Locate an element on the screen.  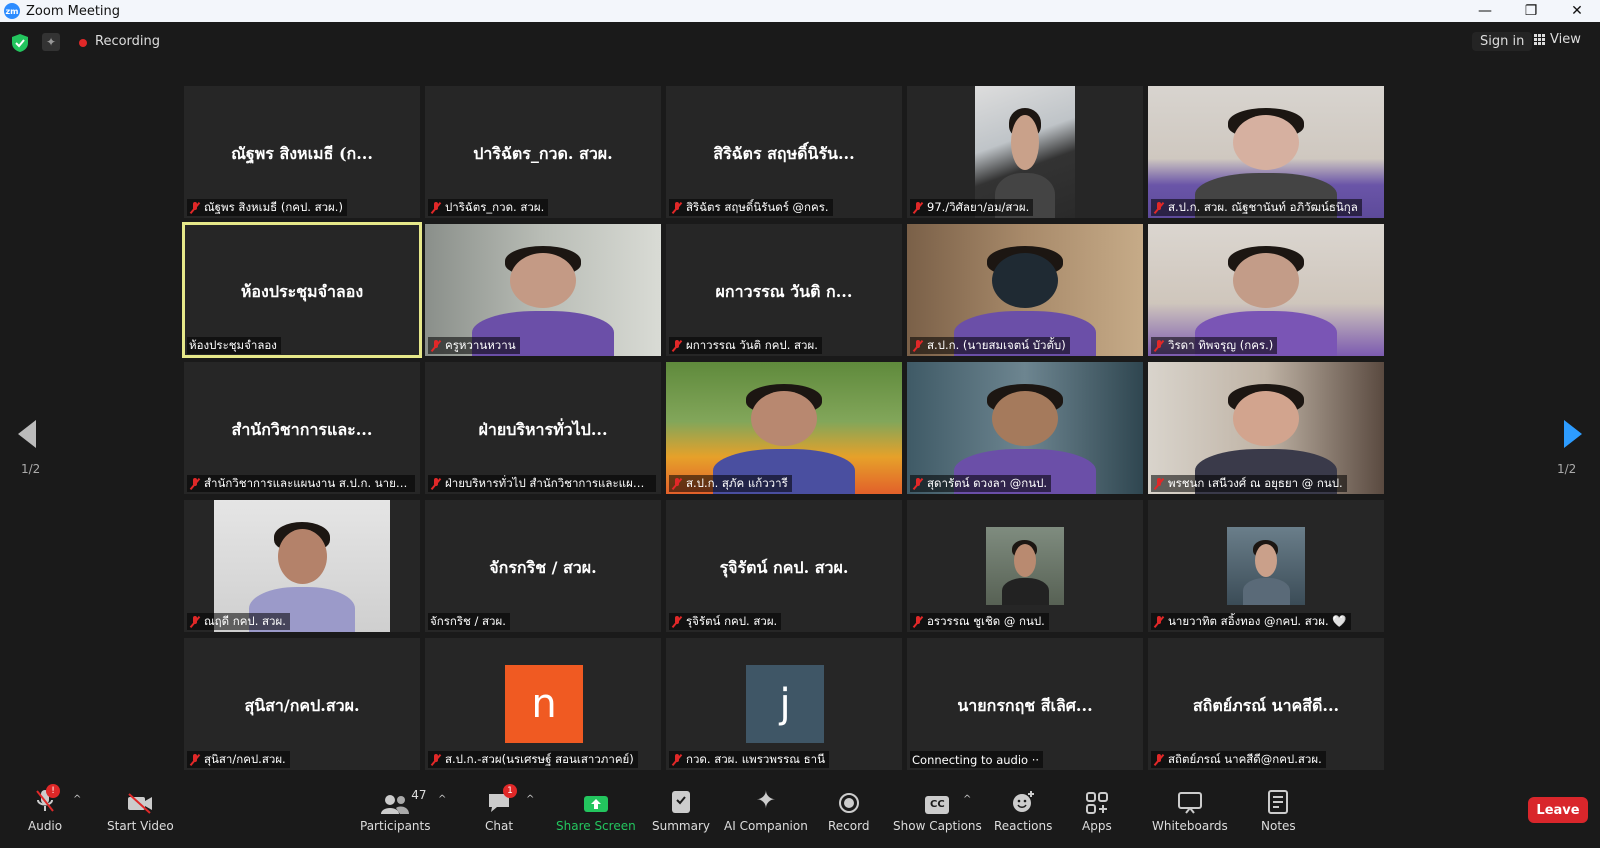
participant-display-name: รุจิรัตน์ กคป. สวผ. is located at coordinates (784, 567).